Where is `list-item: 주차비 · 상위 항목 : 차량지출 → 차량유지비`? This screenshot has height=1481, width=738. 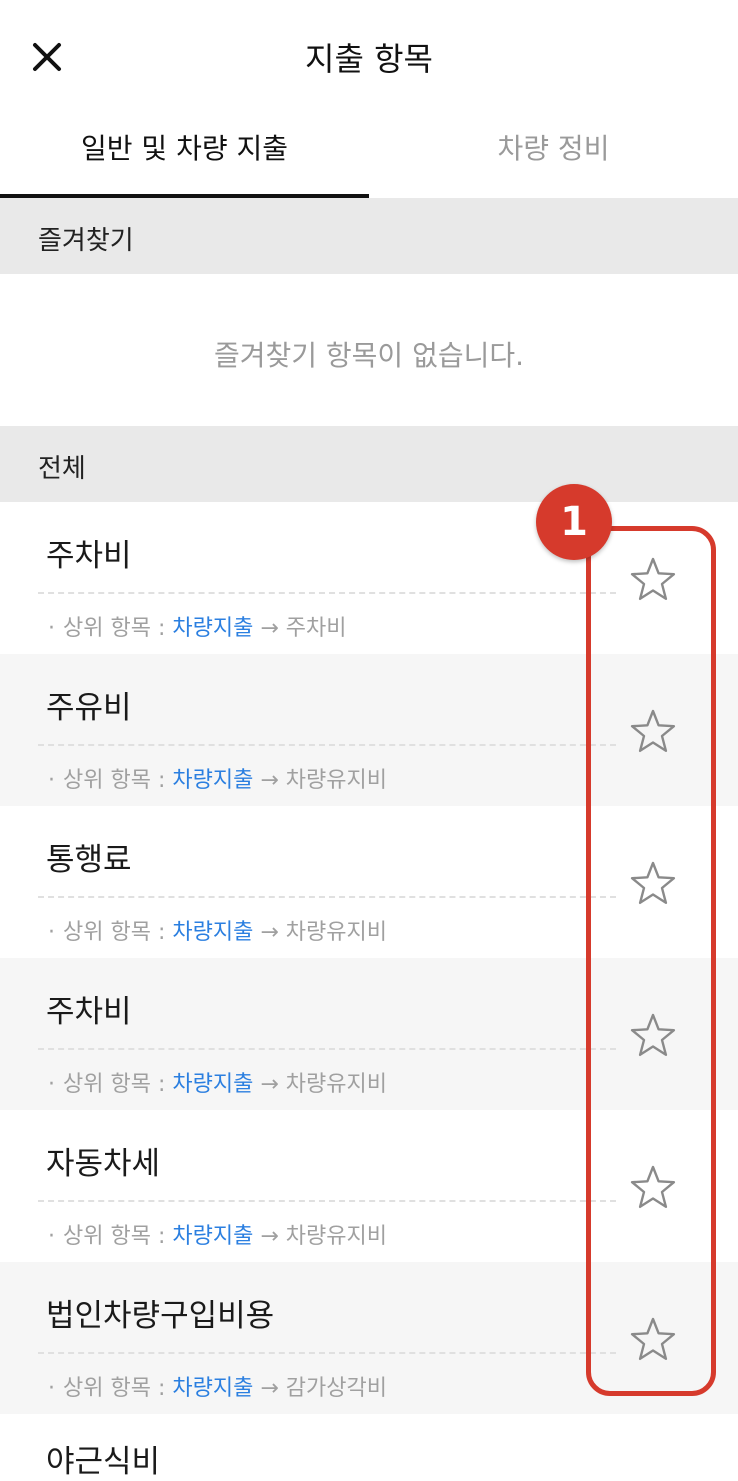 list-item: 주차비 · 상위 항목 : 차량지출 → 차량유지비 is located at coordinates (369, 1034).